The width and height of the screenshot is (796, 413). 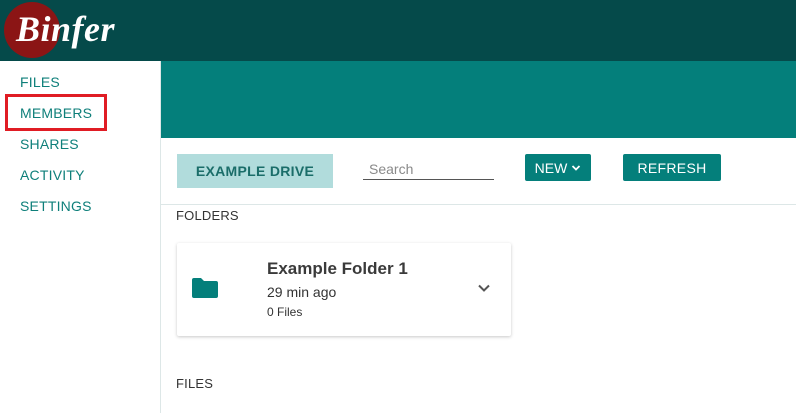 I want to click on refresh-button: REFRESH, so click(x=672, y=167).